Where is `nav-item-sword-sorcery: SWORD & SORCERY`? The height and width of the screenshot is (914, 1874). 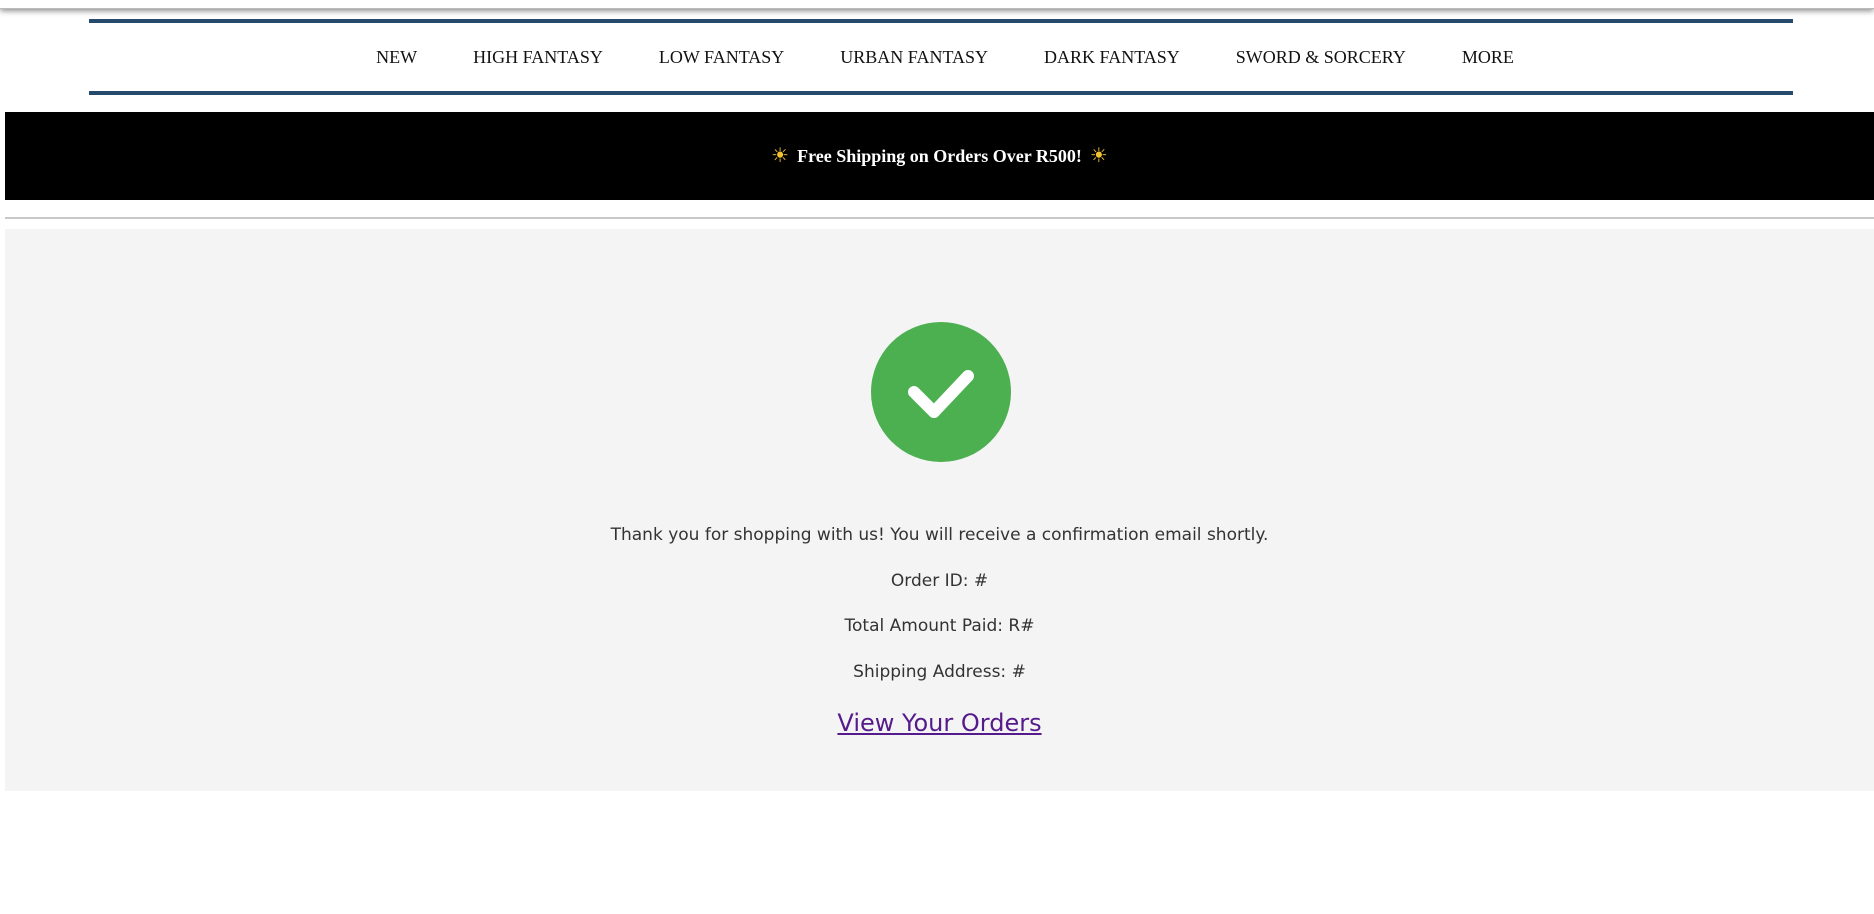
nav-item-sword-sorcery: SWORD & SORCERY is located at coordinates (1321, 57).